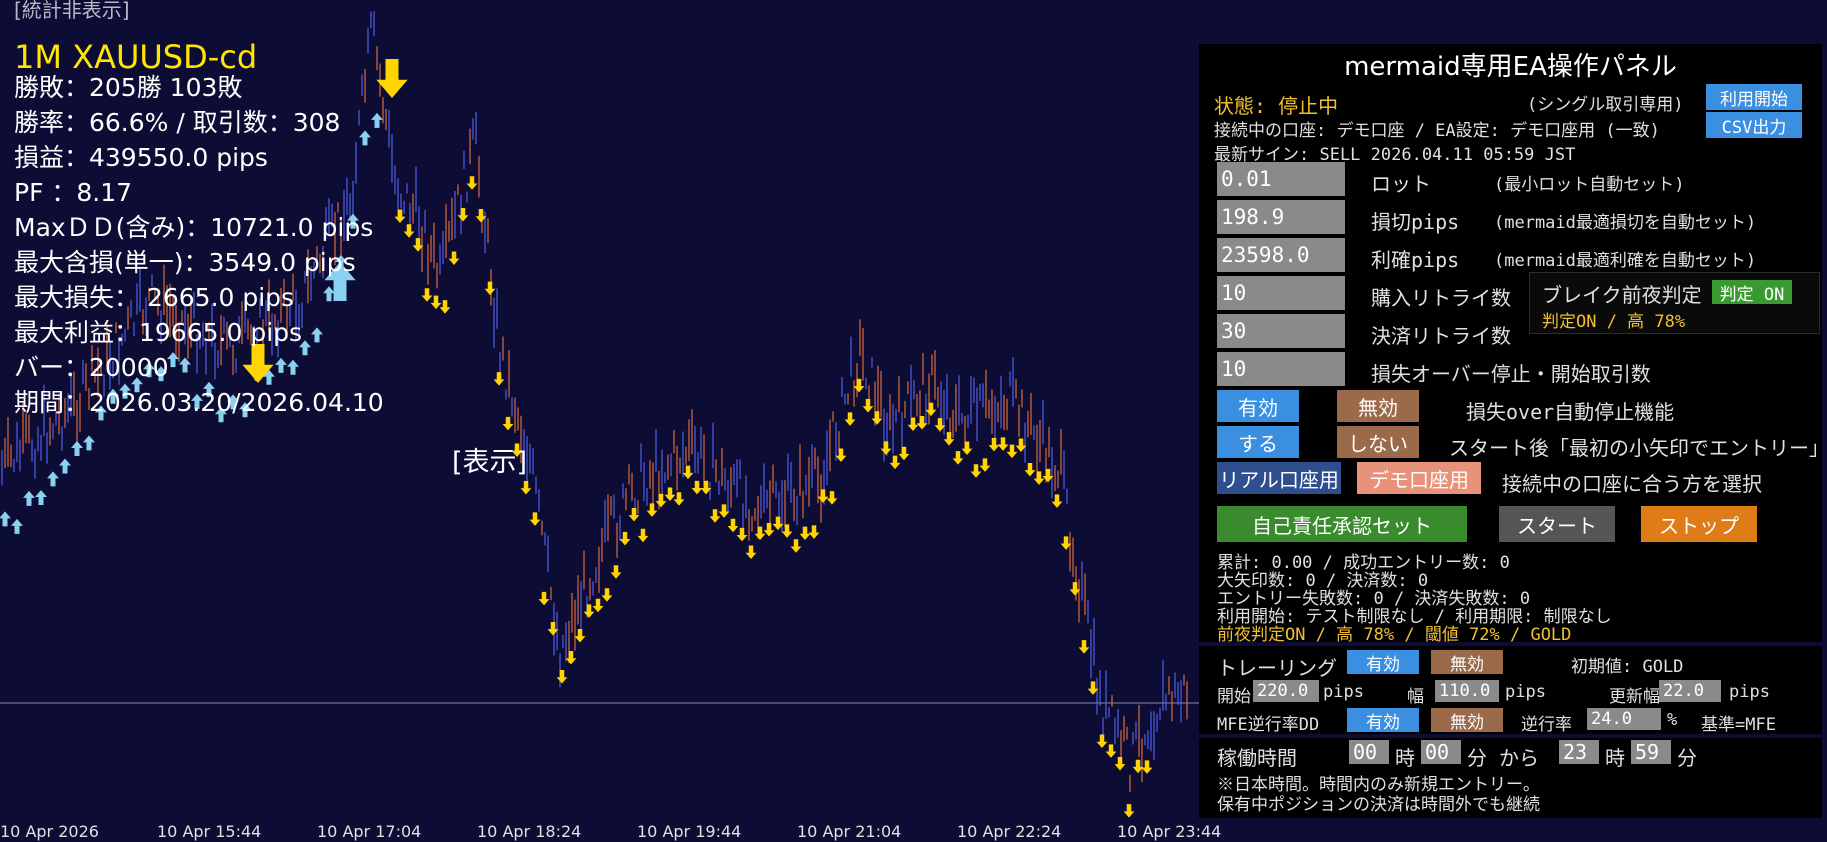 The height and width of the screenshot is (842, 1827). Describe the element at coordinates (529, 831) in the screenshot. I see `x-tick-label: 10 Apr 18:24` at that location.